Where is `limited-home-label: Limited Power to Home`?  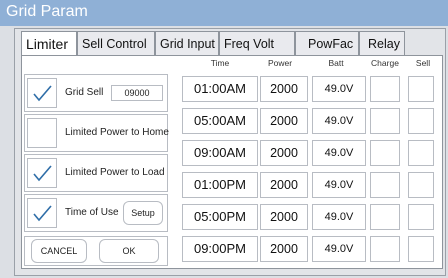 limited-home-label: Limited Power to Home is located at coordinates (117, 132).